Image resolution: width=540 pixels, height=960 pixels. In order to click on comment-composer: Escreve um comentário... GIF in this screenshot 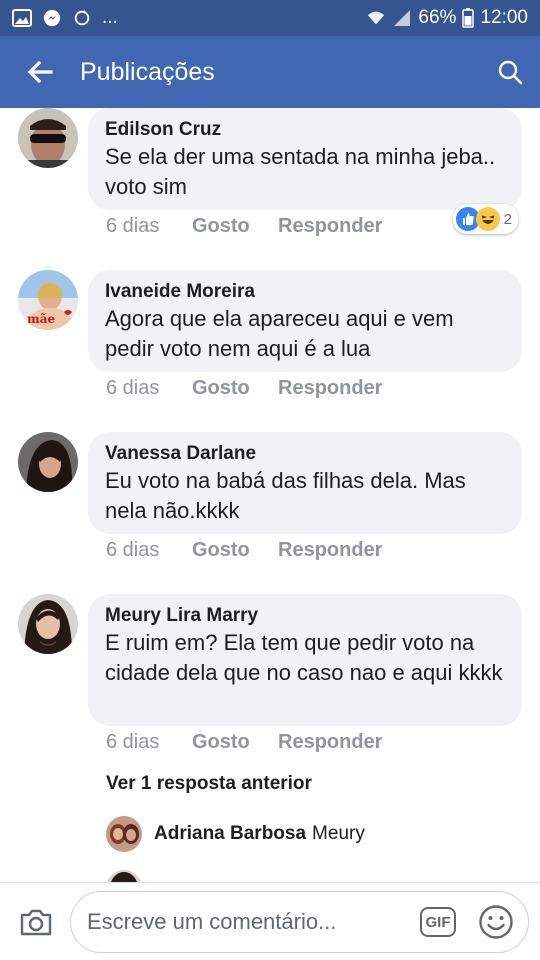, I will do `click(270, 921)`.